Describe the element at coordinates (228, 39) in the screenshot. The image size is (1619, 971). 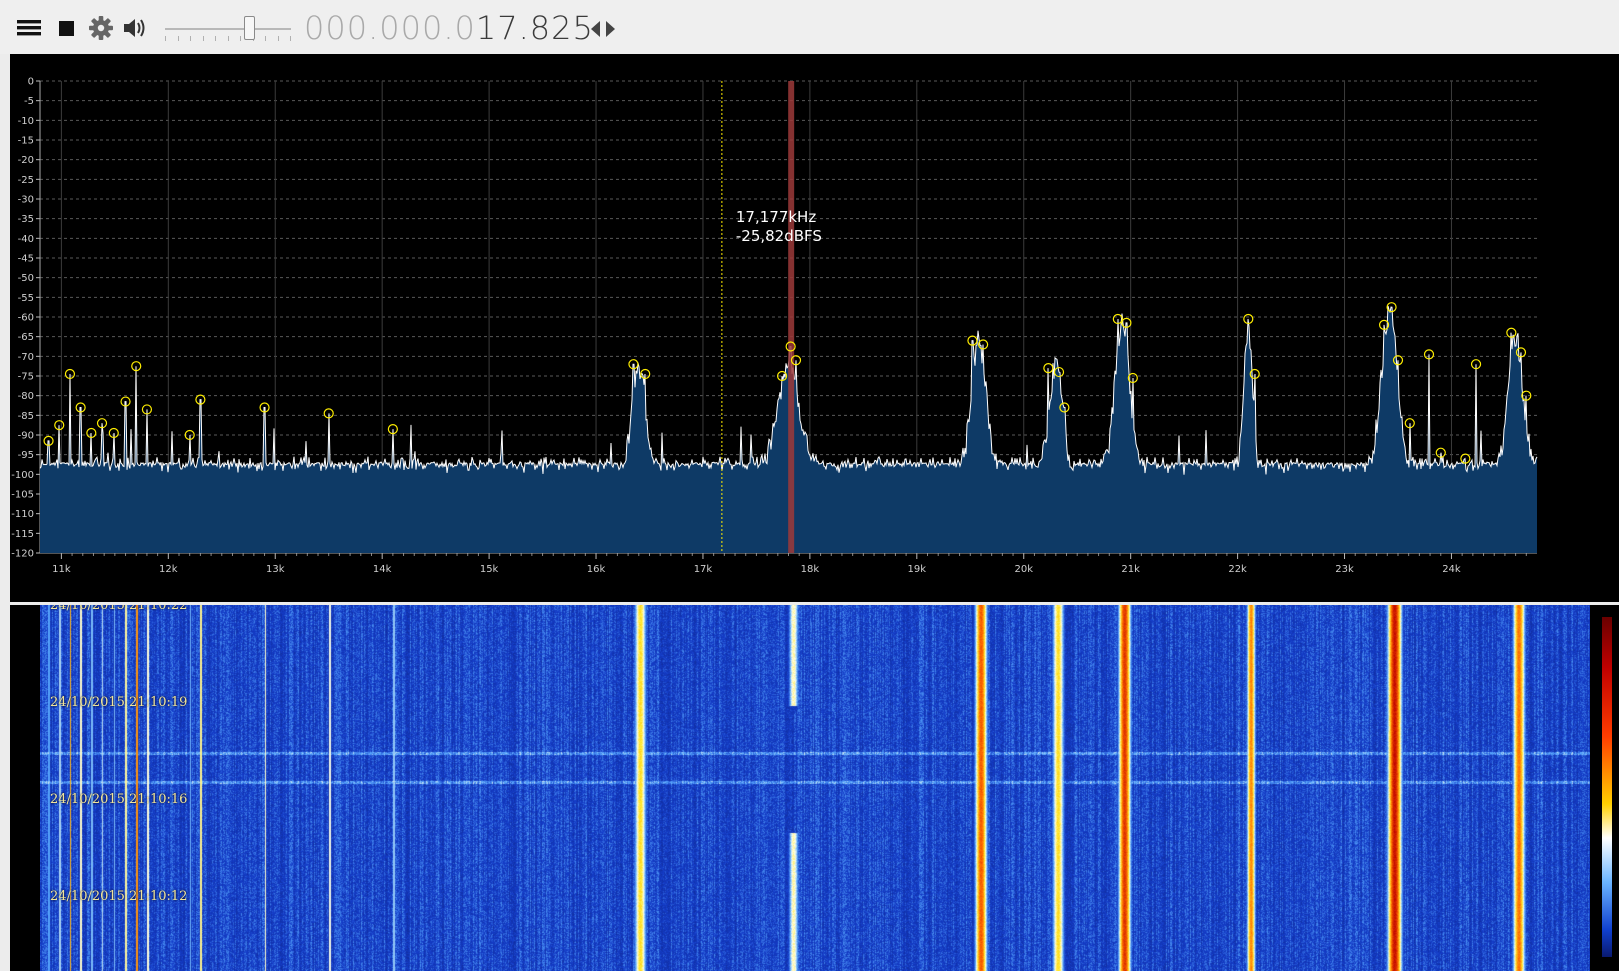
I see `volume-slider-ticks` at that location.